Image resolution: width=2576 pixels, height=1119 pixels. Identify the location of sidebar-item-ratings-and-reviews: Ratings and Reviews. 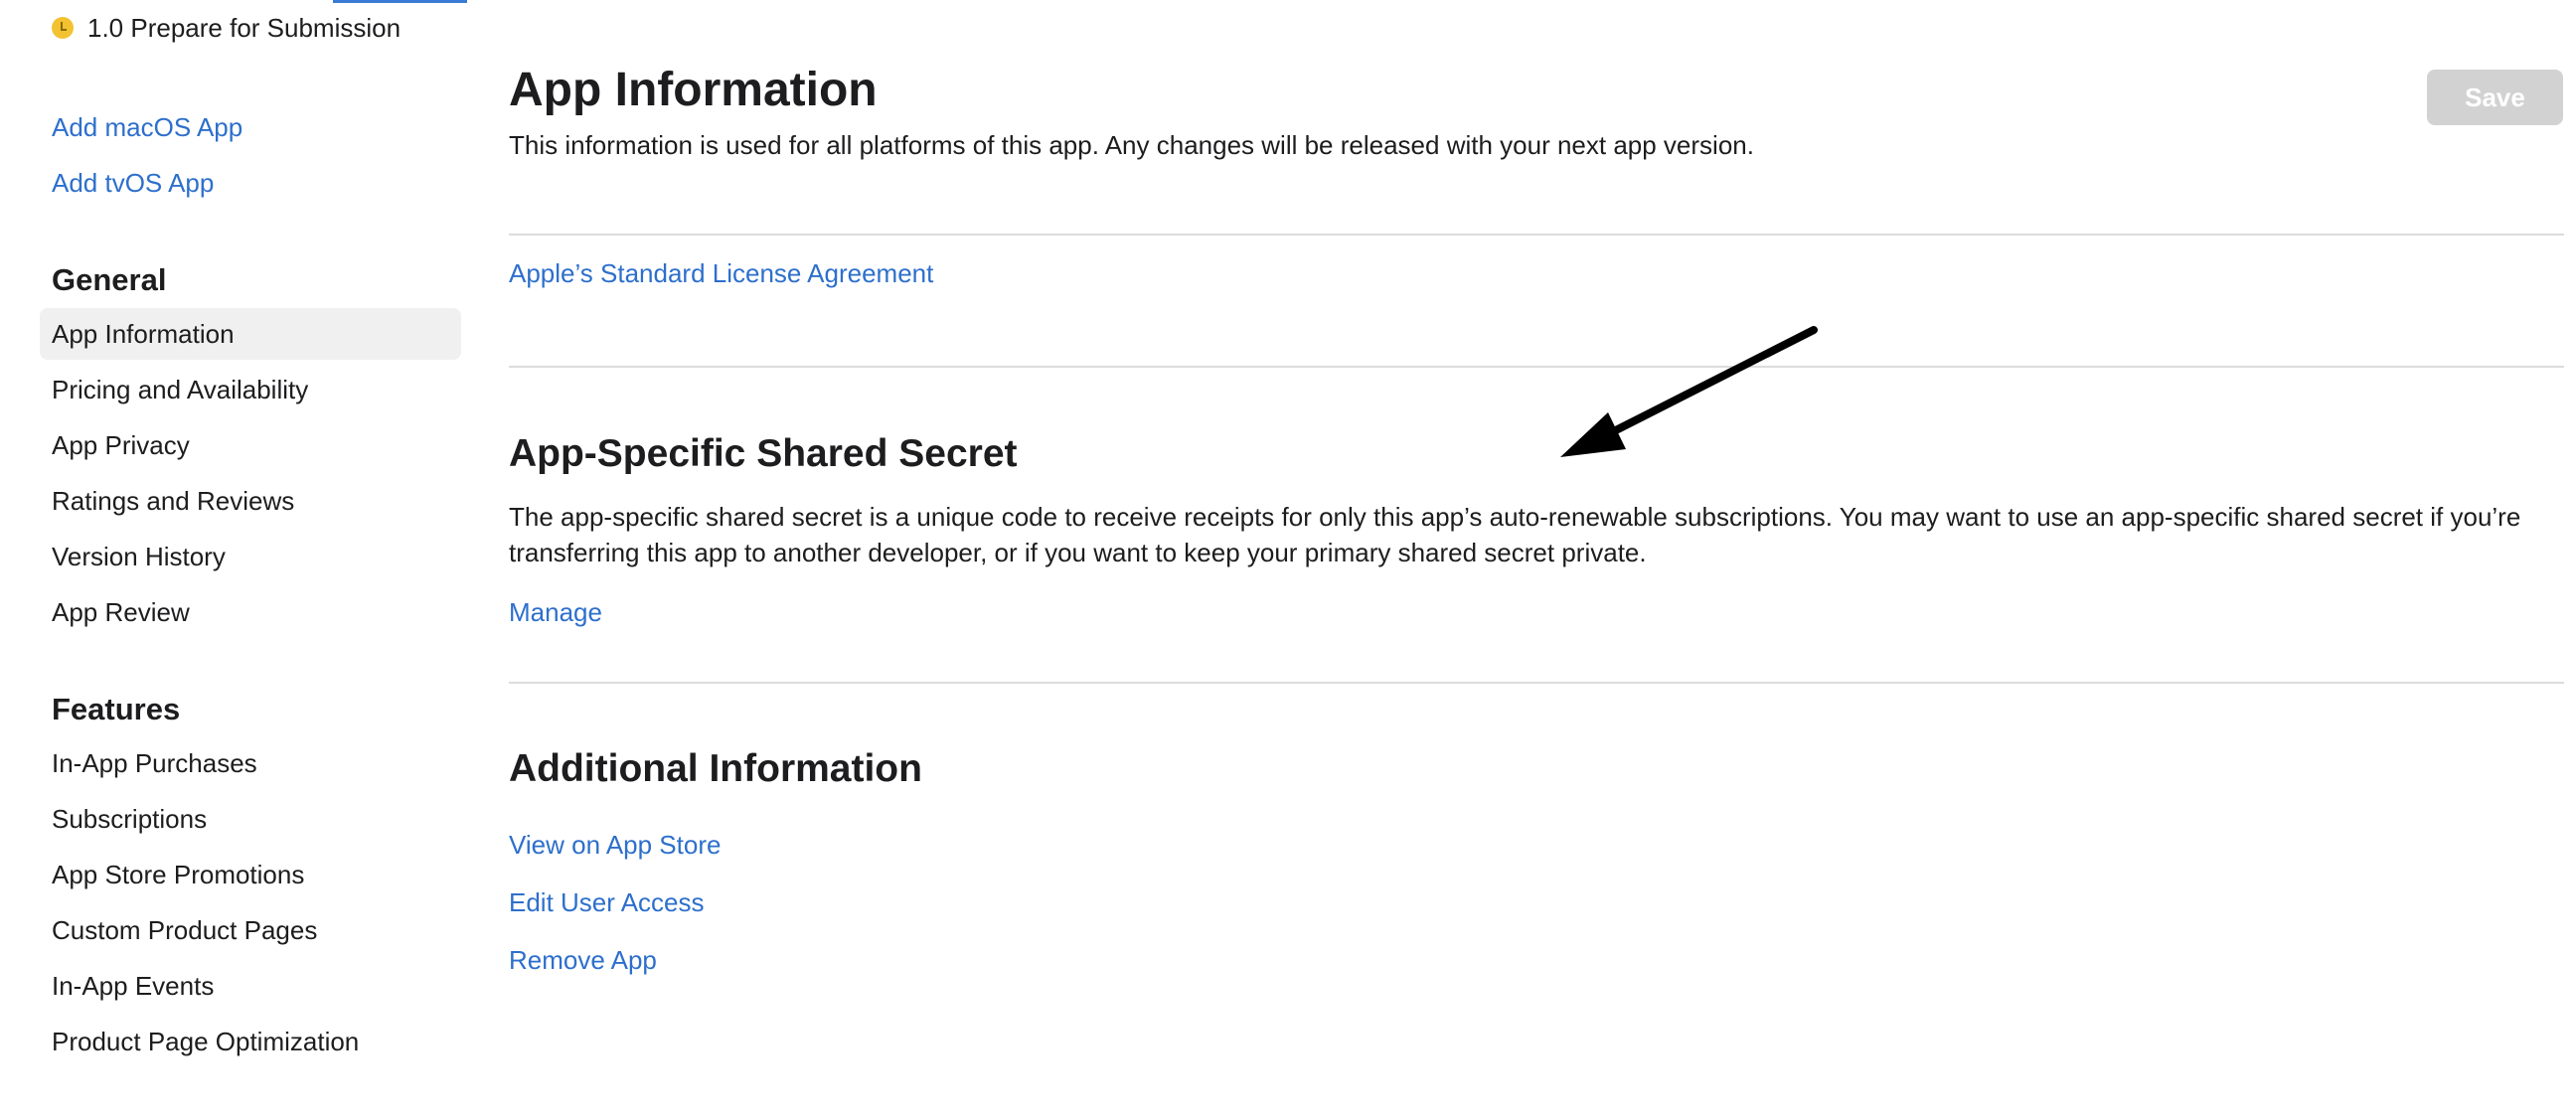
(250, 501).